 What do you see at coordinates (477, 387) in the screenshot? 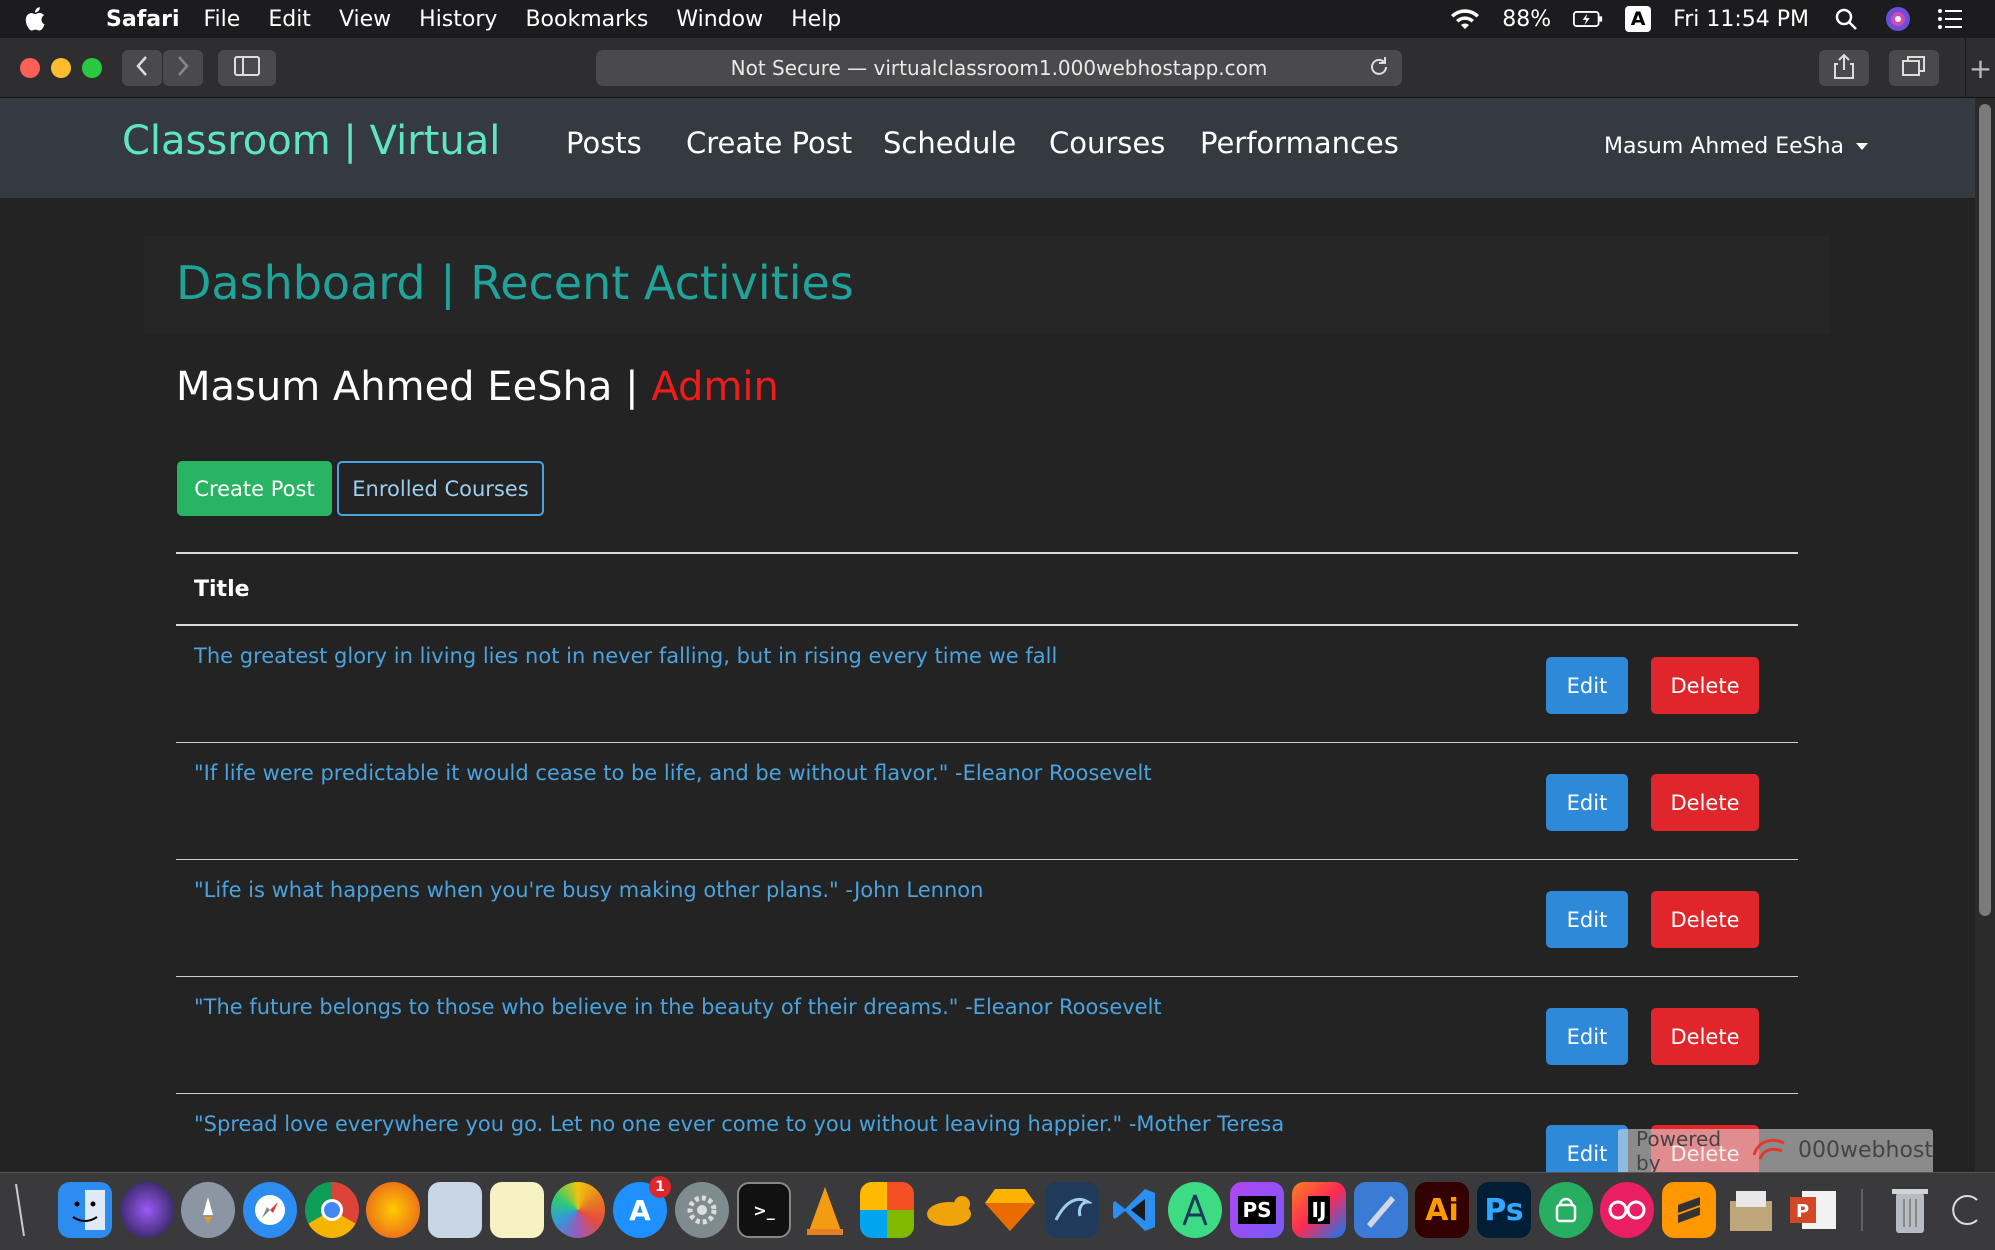
I see `user-heading: Masum Ahmed EeSha | Admin` at bounding box center [477, 387].